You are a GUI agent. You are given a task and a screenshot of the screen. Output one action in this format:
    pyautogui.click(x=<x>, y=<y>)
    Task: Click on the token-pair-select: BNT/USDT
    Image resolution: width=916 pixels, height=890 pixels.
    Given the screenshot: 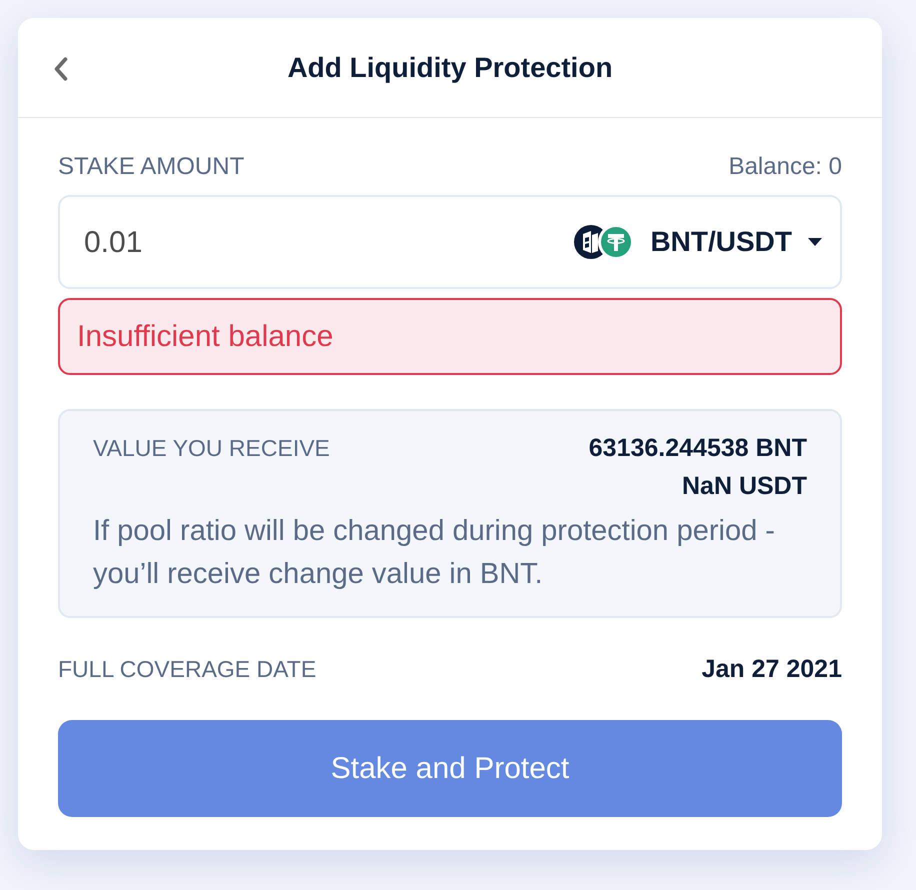 What is the action you would take?
    pyautogui.click(x=695, y=242)
    